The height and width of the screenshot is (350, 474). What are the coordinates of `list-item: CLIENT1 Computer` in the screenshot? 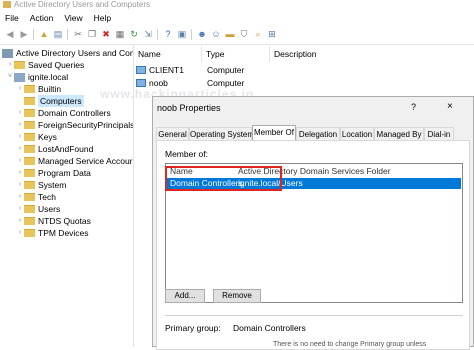 It's located at (189, 70).